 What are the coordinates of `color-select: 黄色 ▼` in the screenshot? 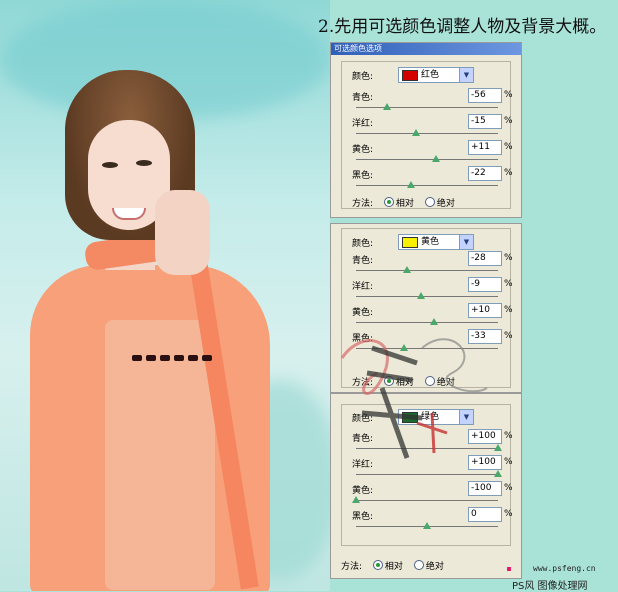 It's located at (436, 242).